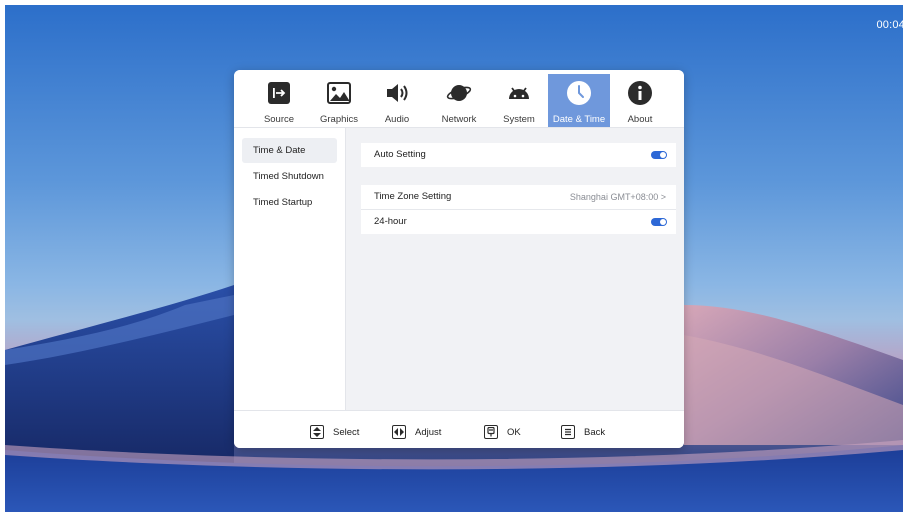 The height and width of the screenshot is (512, 903). I want to click on sidebar-item-timed-shutdown: Timed Shutdown, so click(289, 176).